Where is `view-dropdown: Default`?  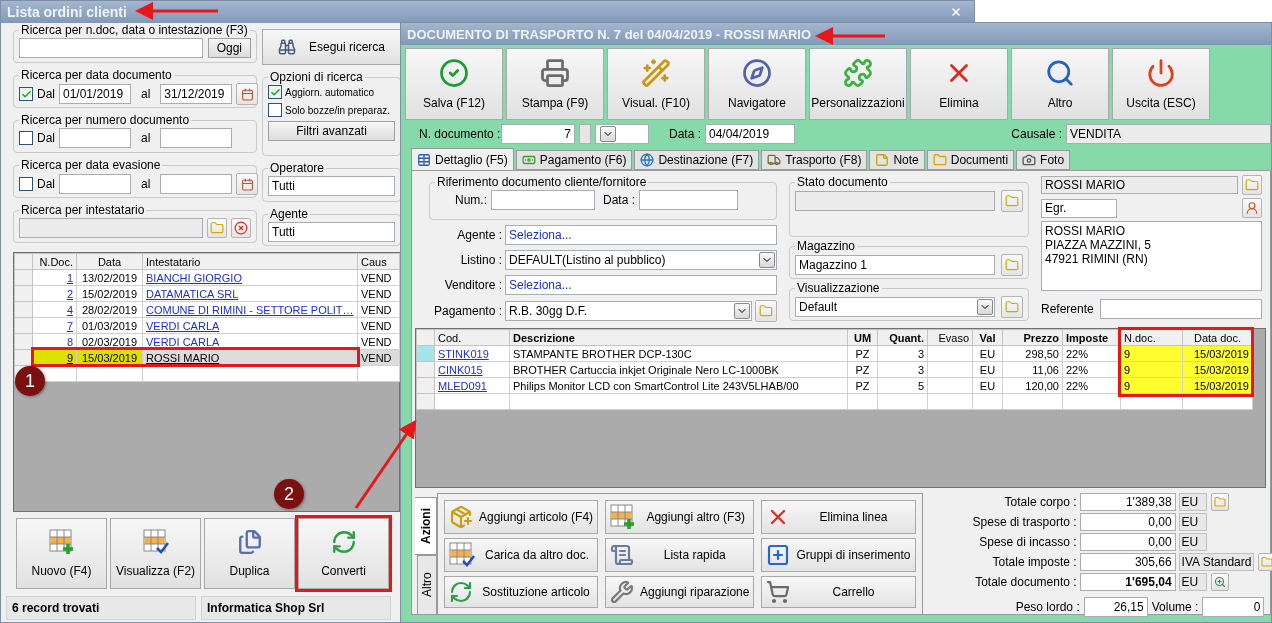
view-dropdown: Default is located at coordinates (895, 307).